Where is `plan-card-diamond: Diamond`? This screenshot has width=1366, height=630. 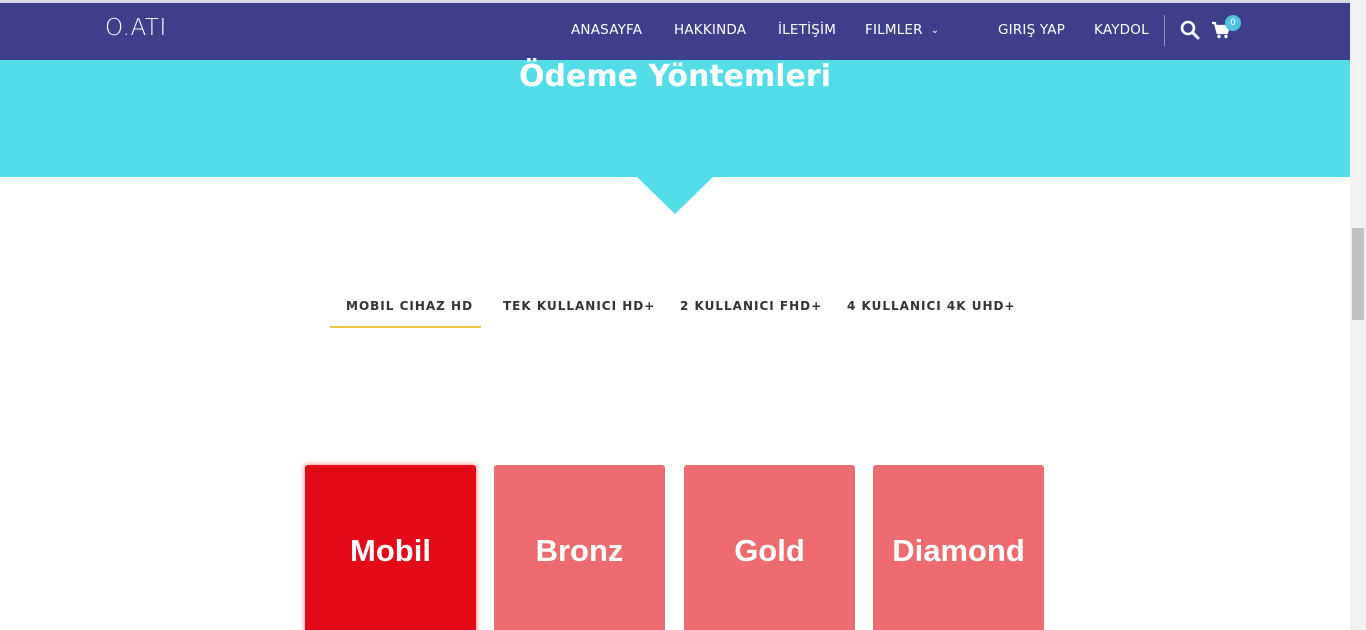 plan-card-diamond: Diamond is located at coordinates (958, 547).